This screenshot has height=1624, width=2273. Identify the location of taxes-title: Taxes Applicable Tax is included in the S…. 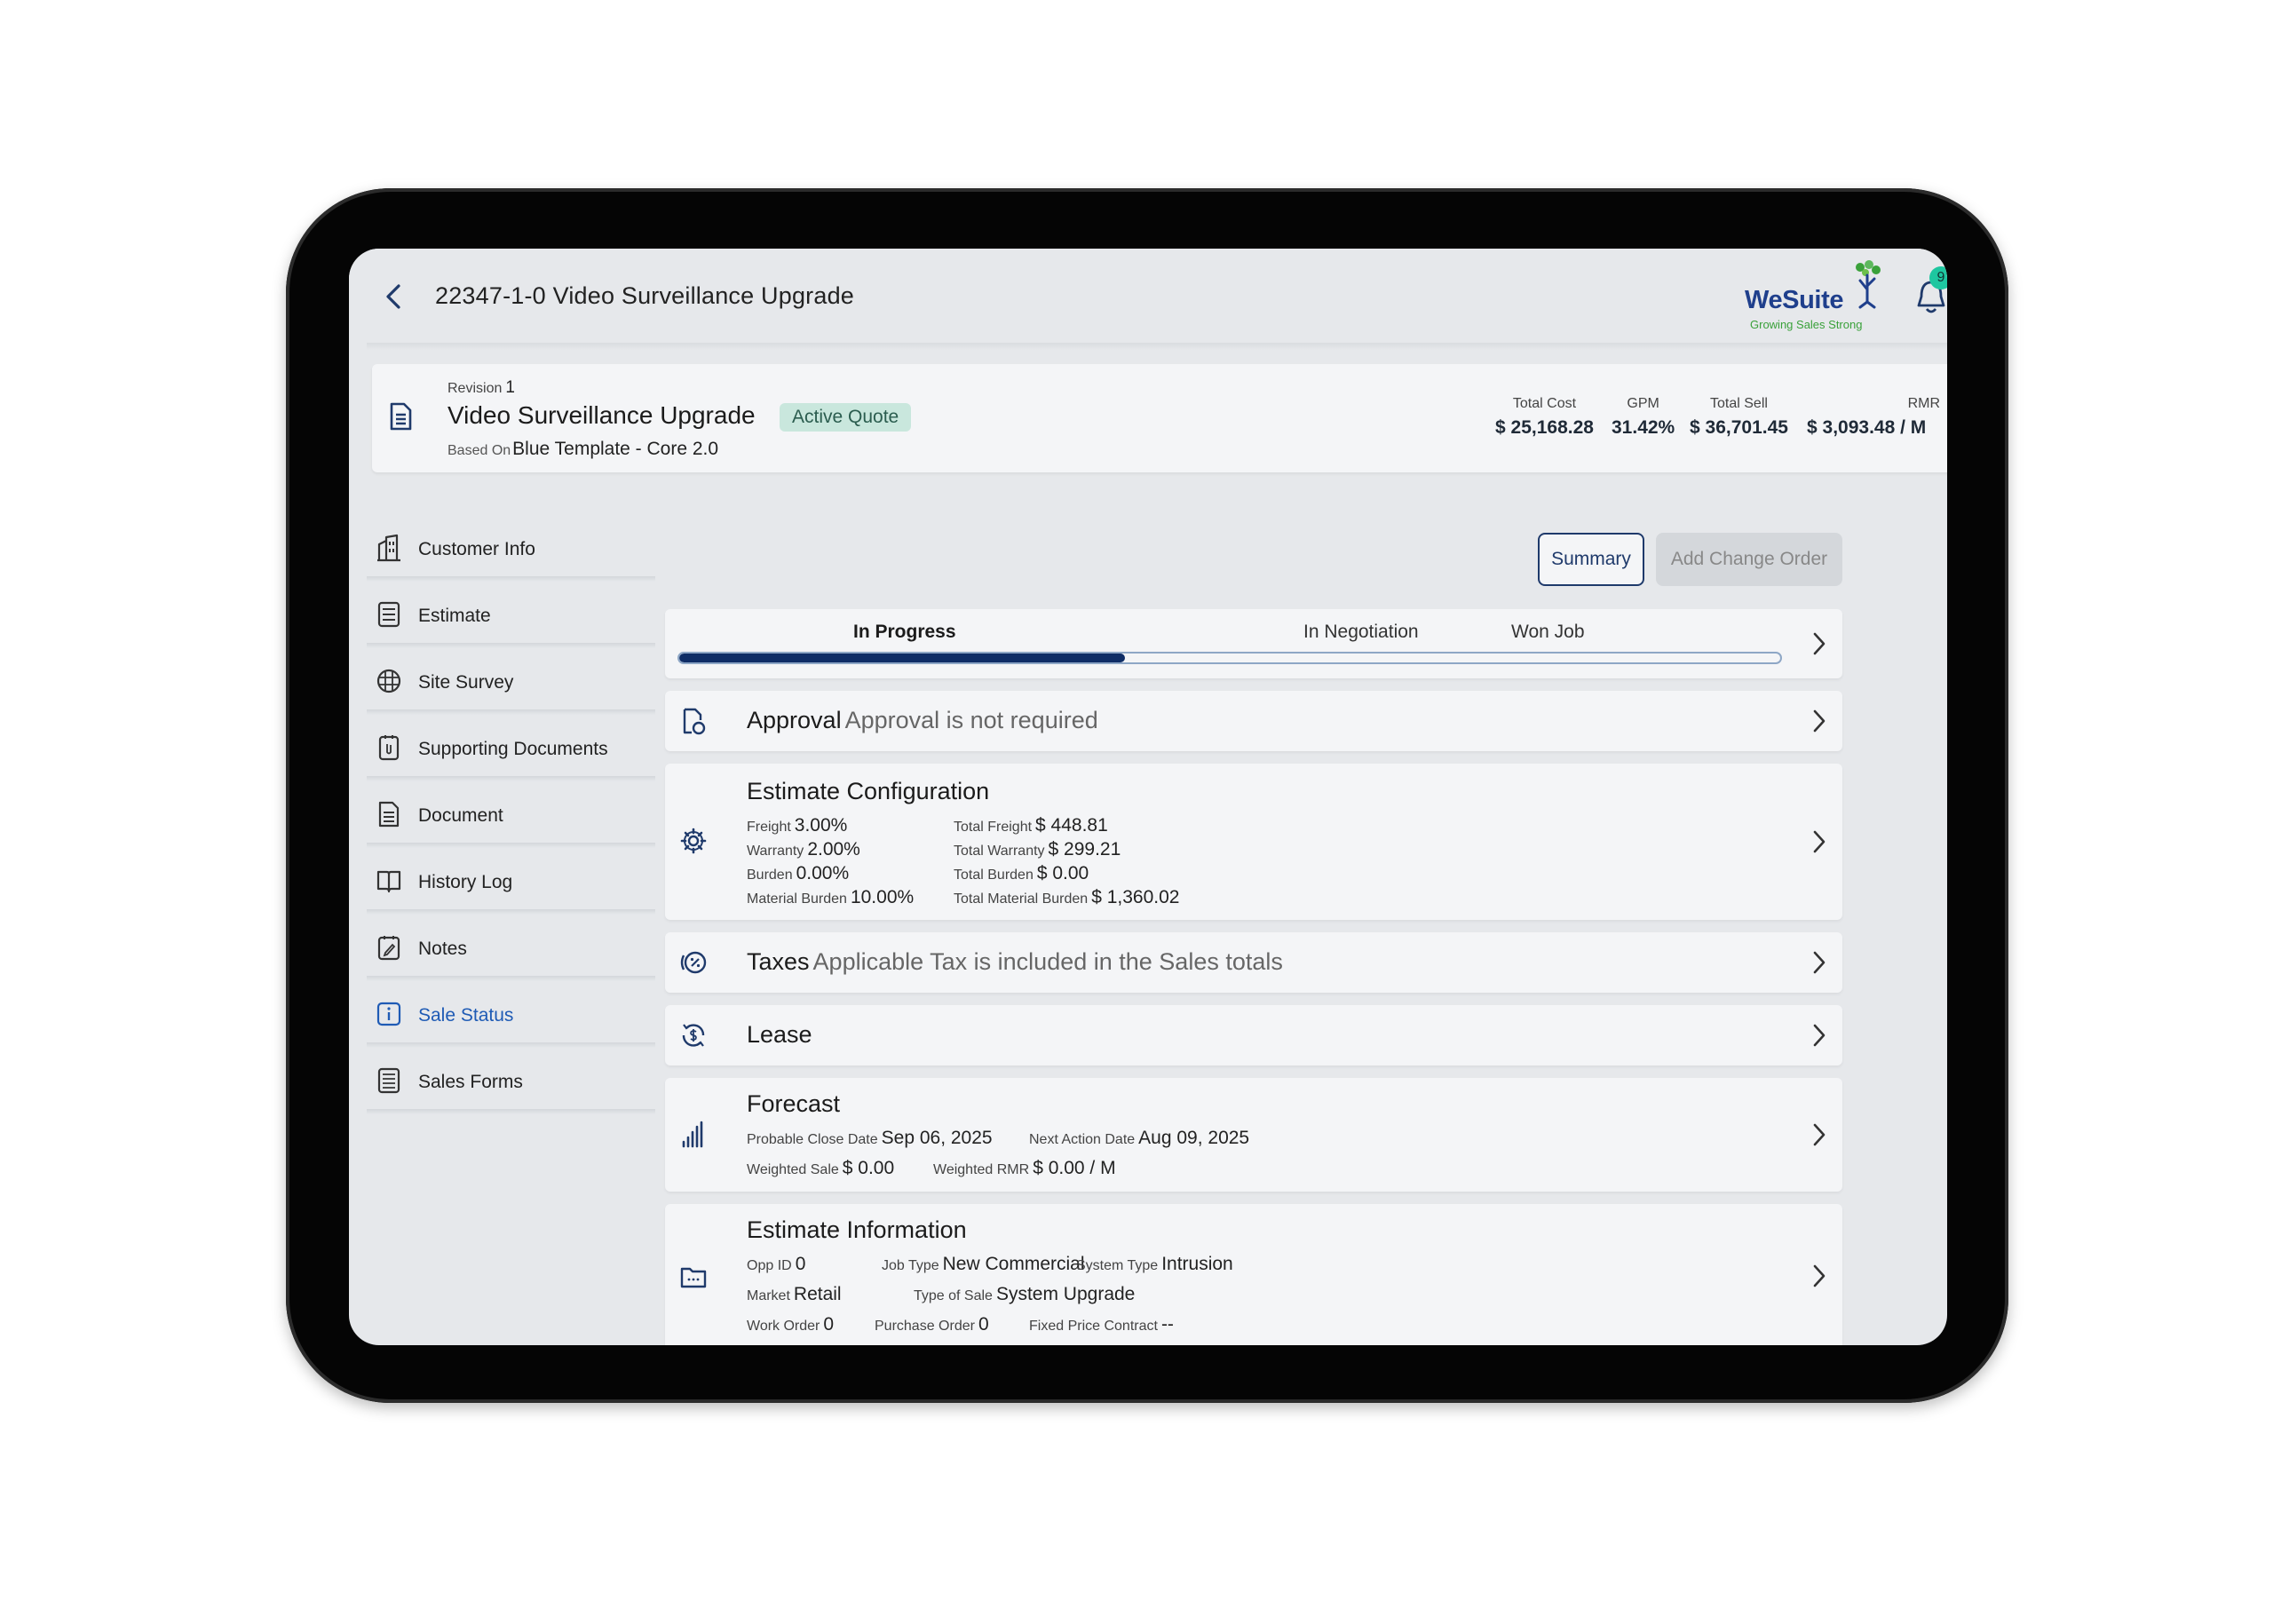
(1015, 961).